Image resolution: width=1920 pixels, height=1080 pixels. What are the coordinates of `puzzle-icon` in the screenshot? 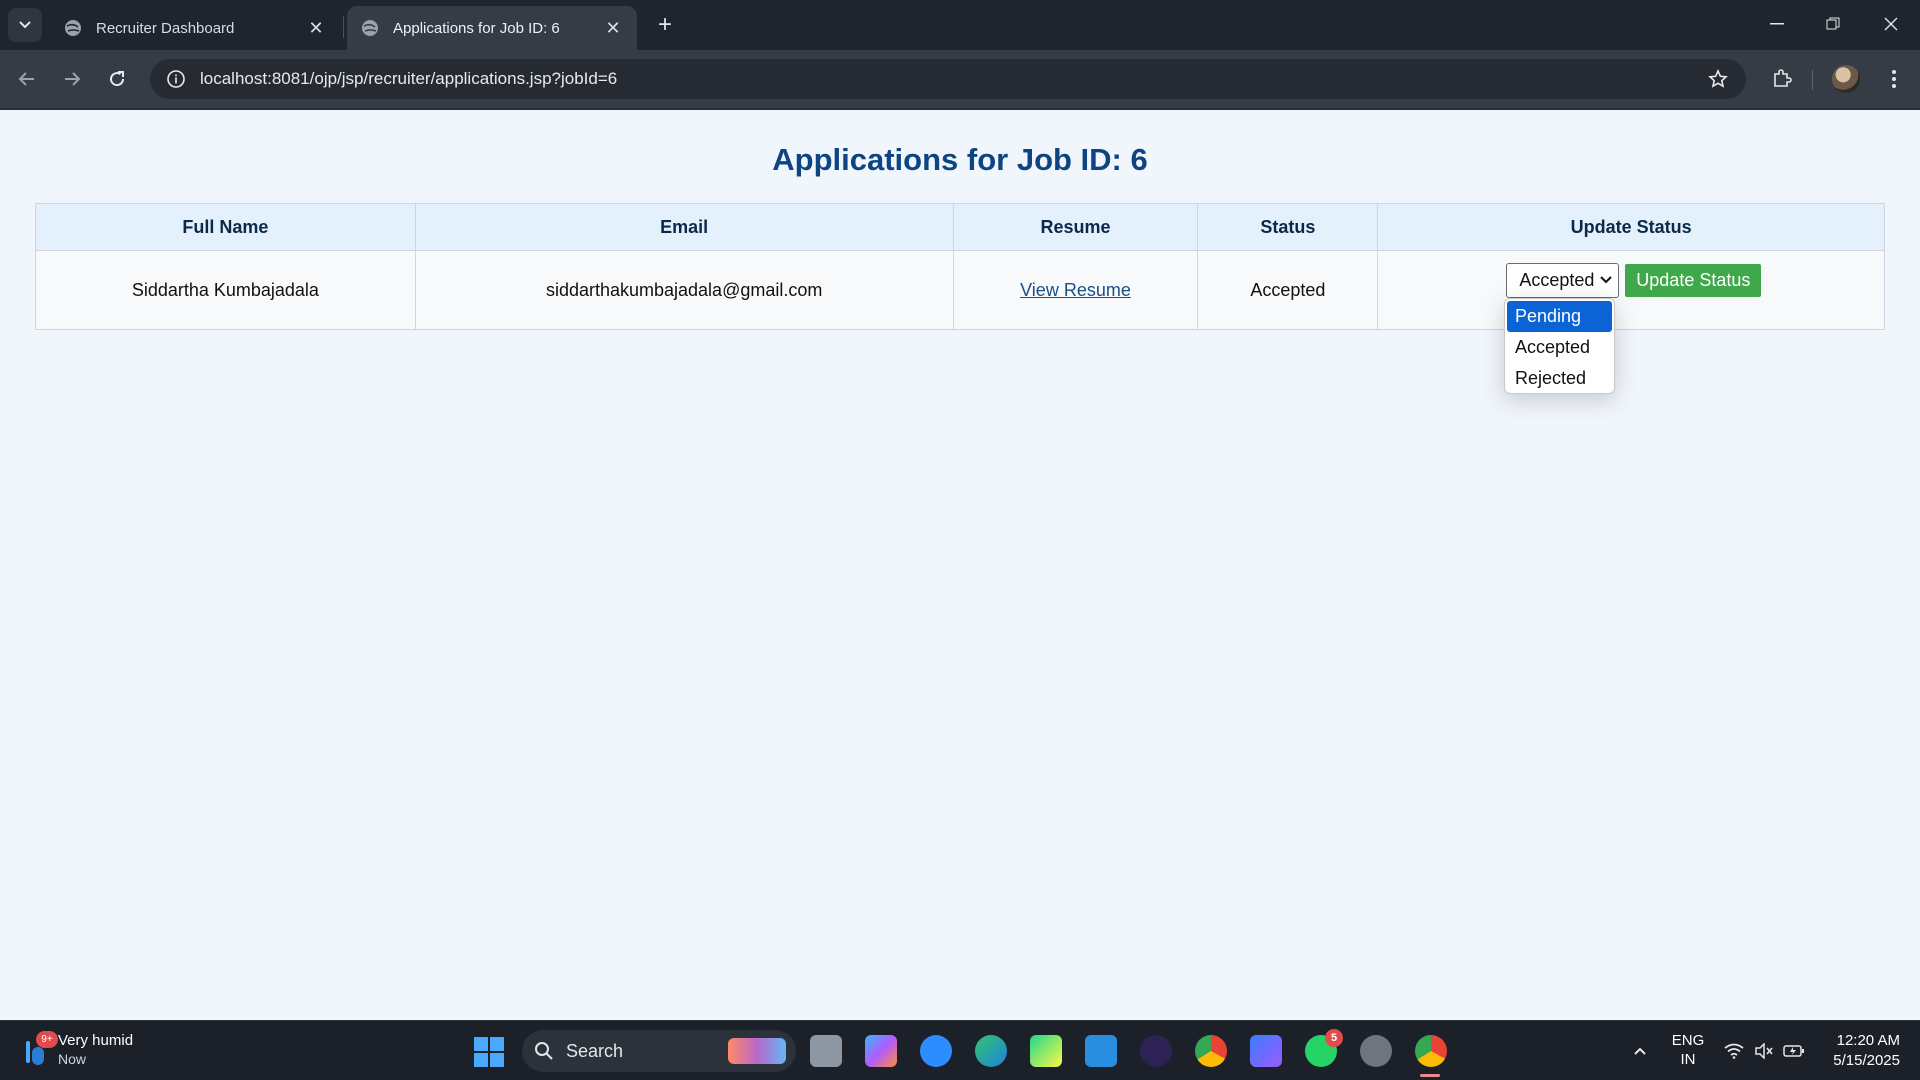 It's located at (1783, 78).